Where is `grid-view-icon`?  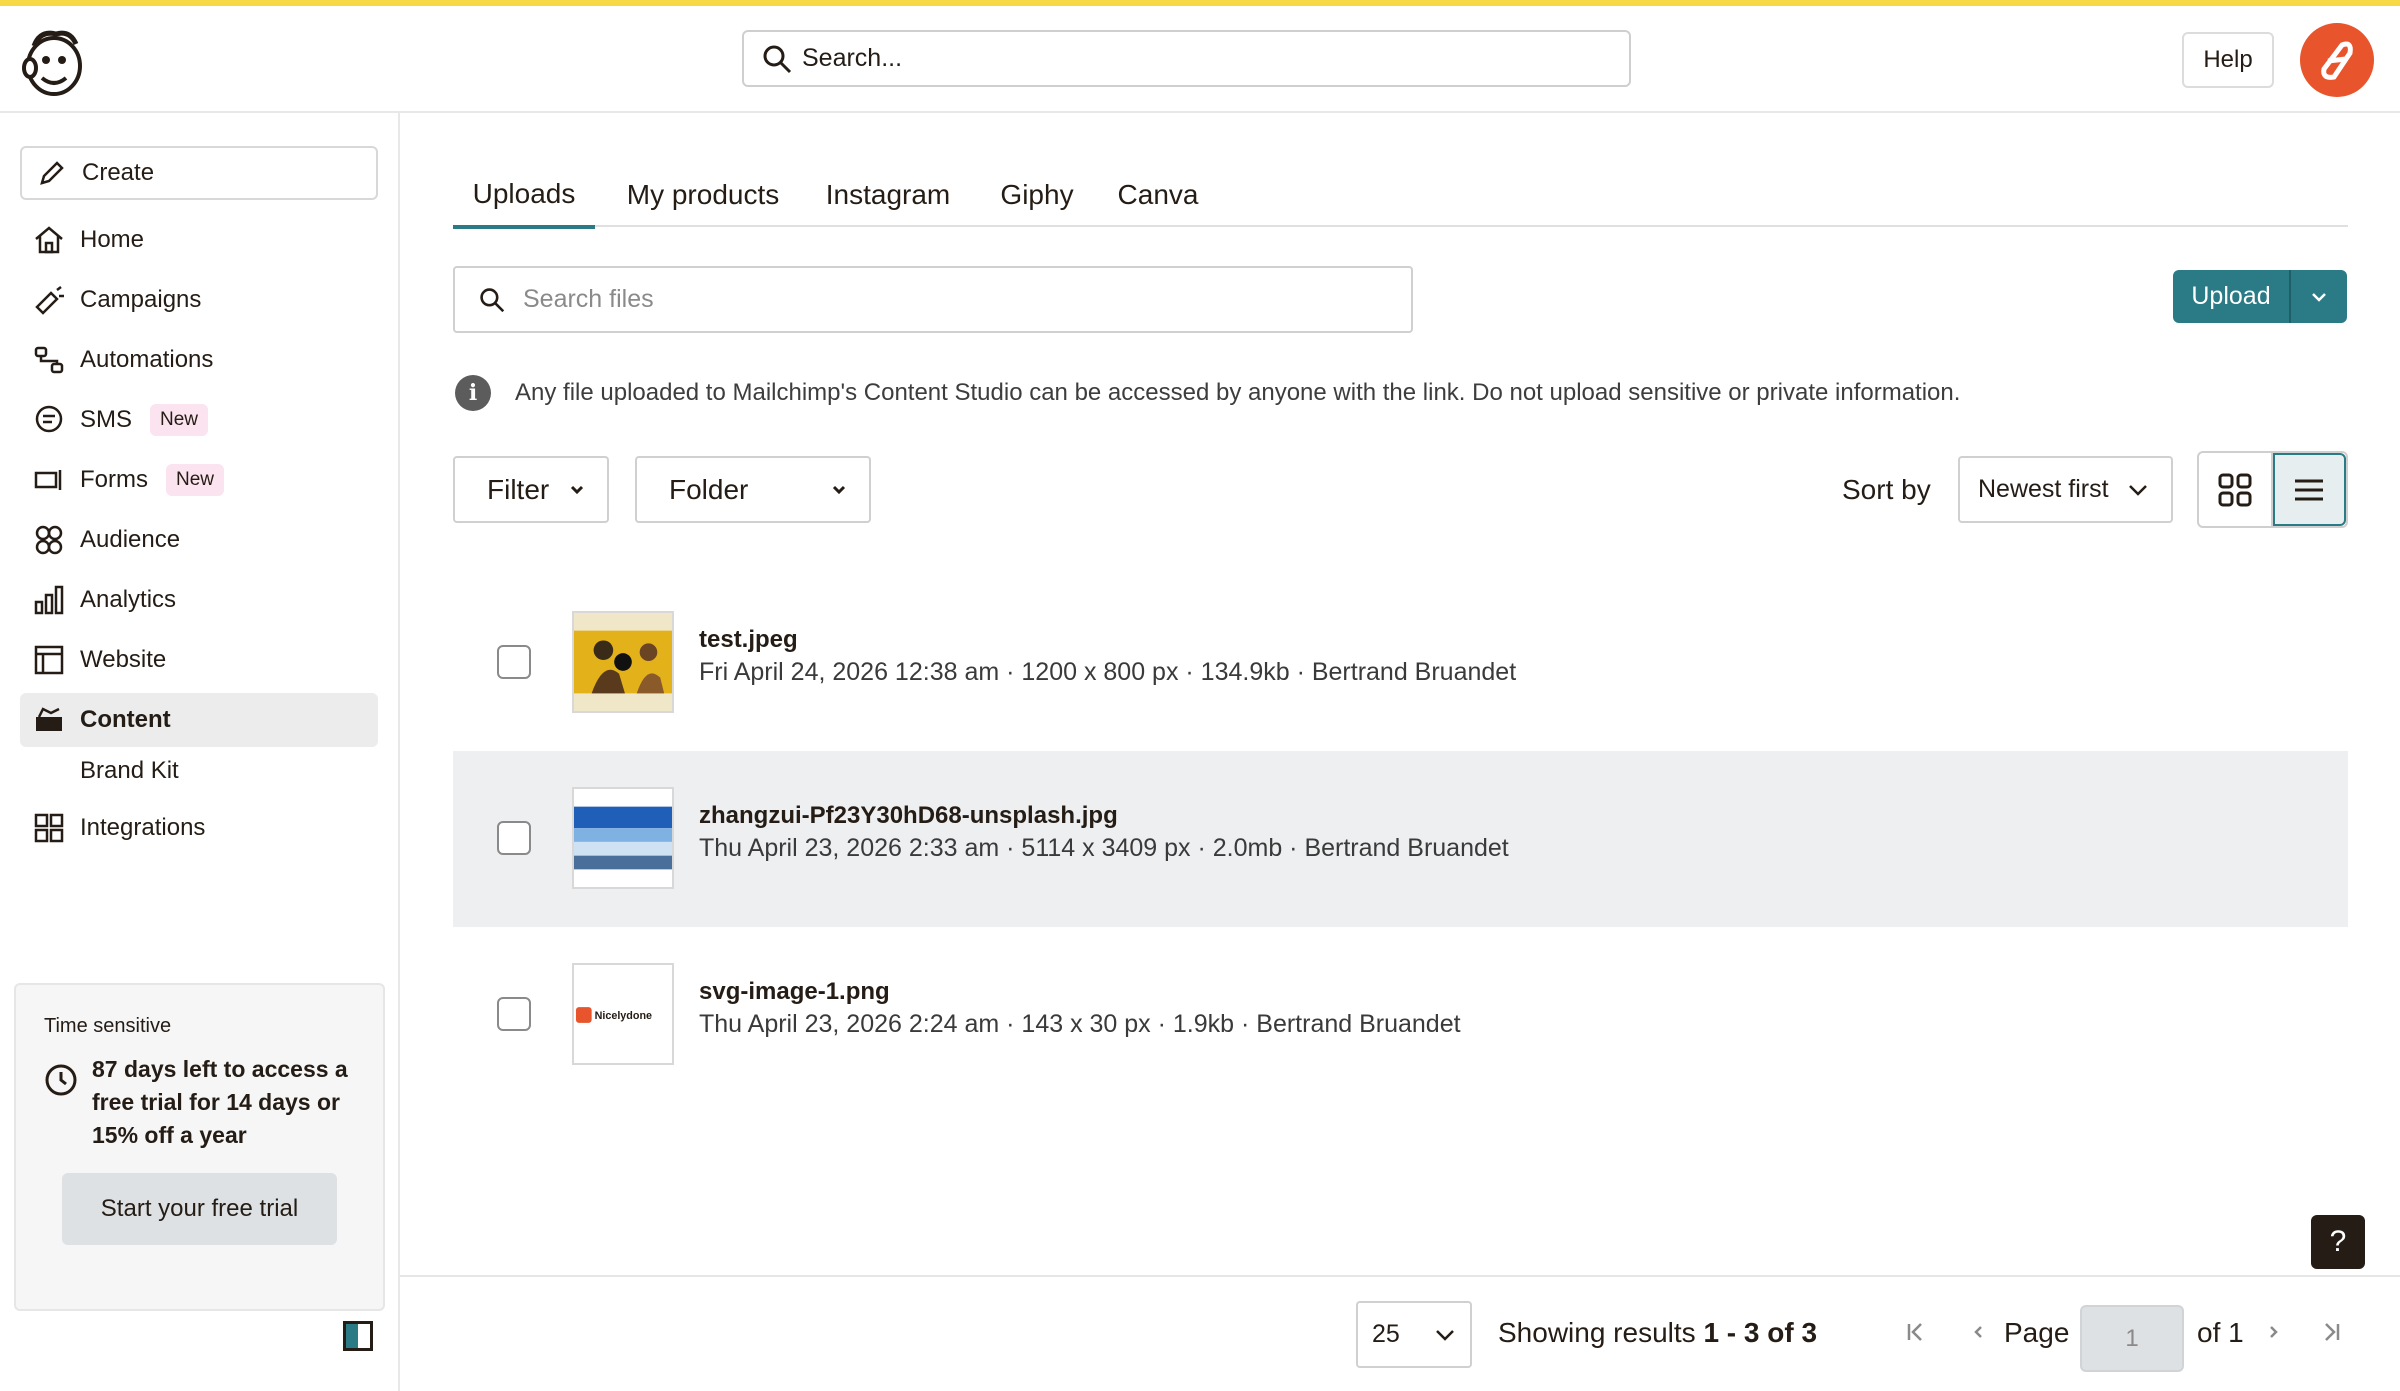 grid-view-icon is located at coordinates (2236, 489).